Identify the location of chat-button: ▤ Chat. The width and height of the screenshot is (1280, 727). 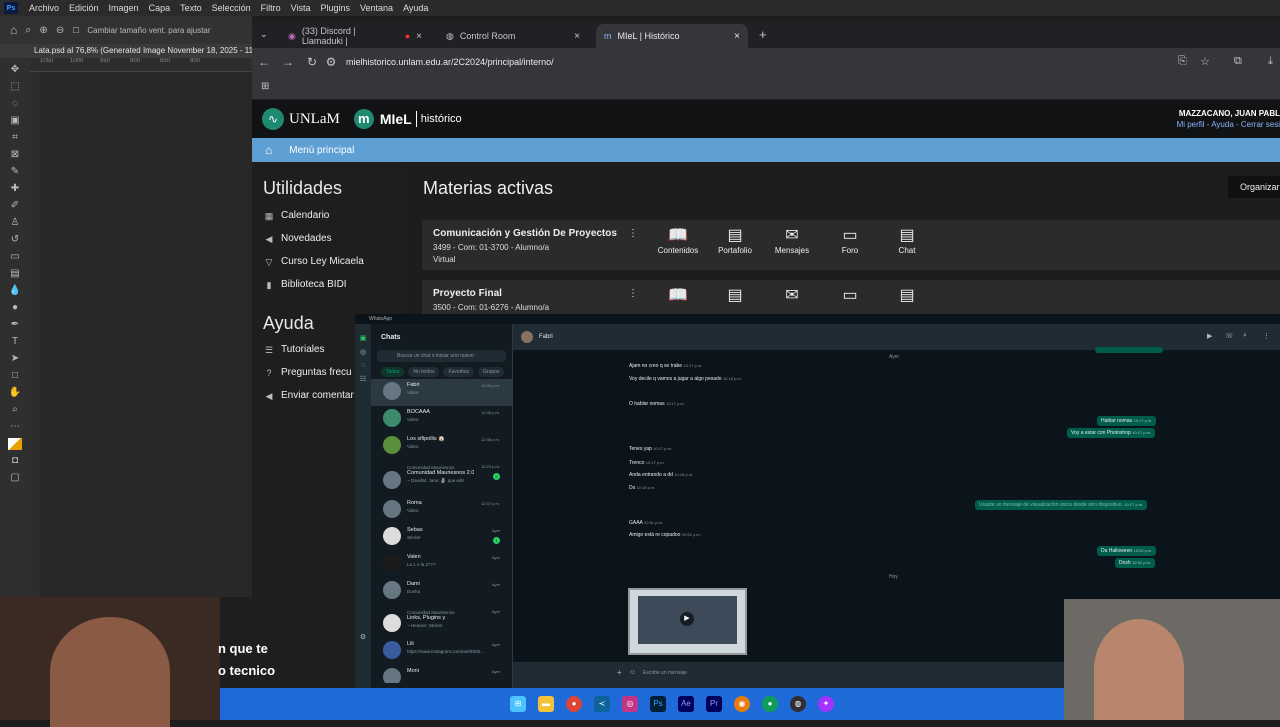
(907, 240).